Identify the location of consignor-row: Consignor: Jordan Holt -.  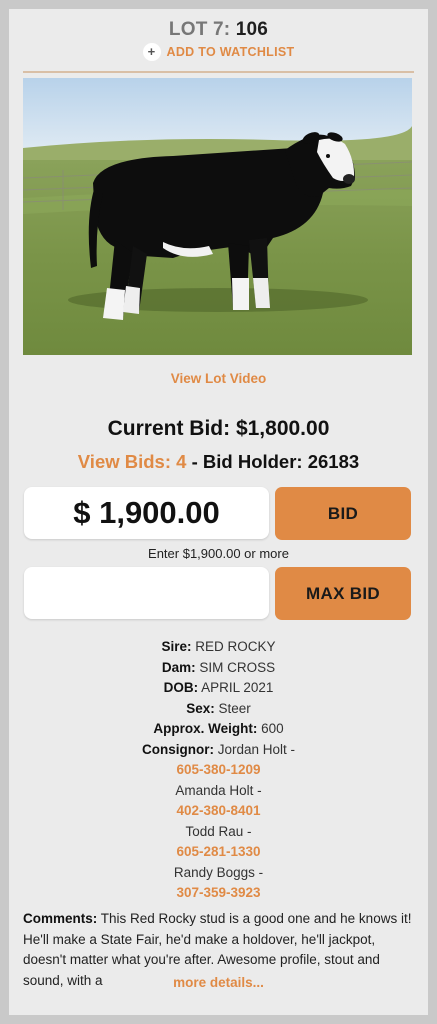
(218, 750).